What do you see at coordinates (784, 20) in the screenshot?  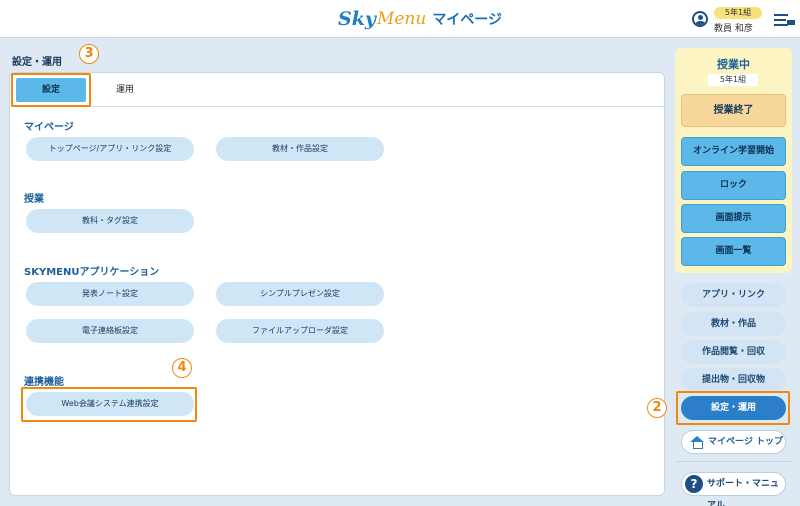 I see `hamburger-menu-icon` at bounding box center [784, 20].